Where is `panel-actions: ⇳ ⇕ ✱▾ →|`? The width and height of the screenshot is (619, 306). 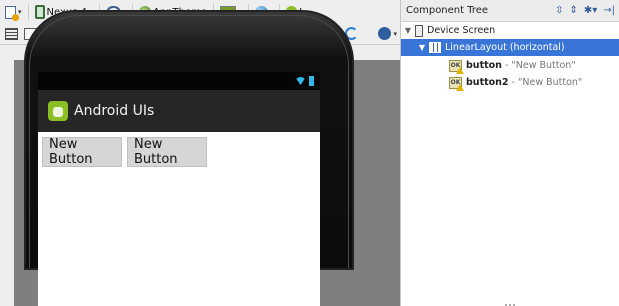 panel-actions: ⇳ ⇕ ✱▾ →| is located at coordinates (587, 10).